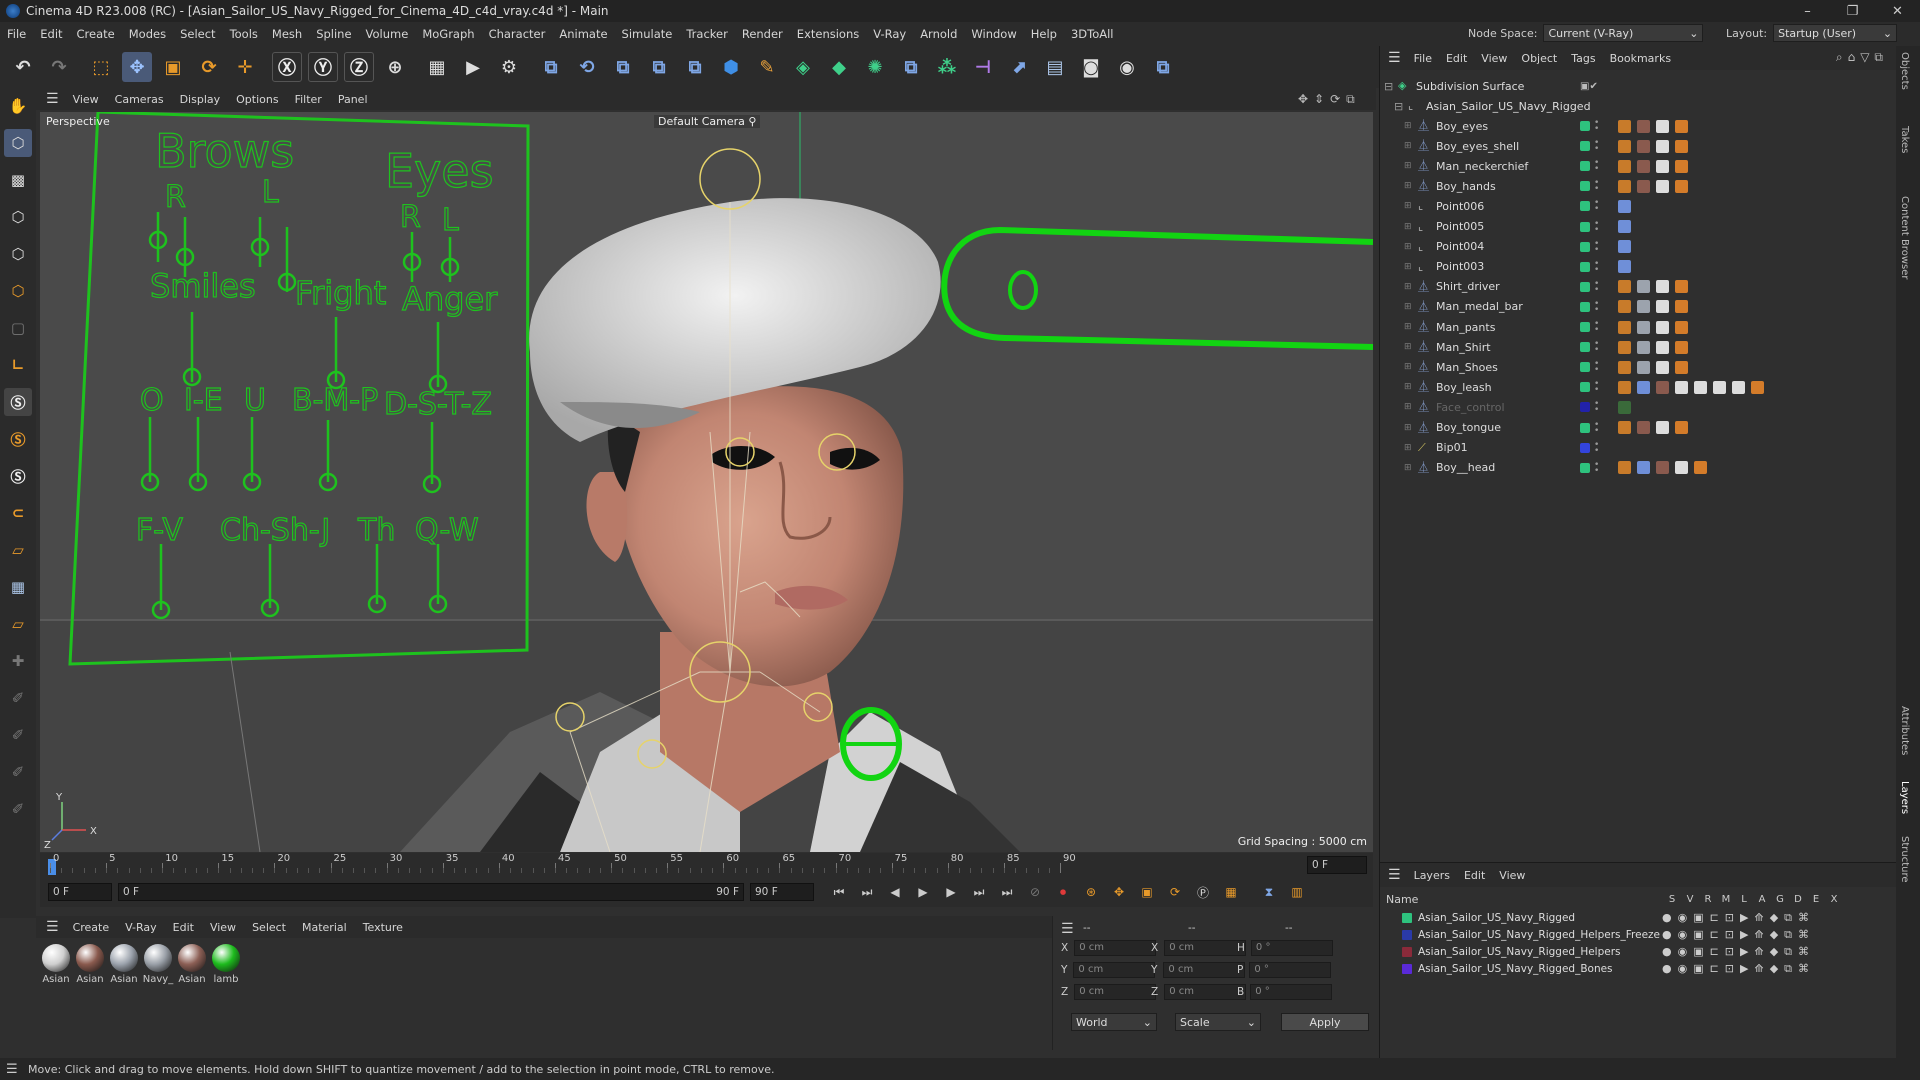  Describe the element at coordinates (18, 476) in the screenshot. I see `workplane-snap-icon: Ⓢ` at that location.